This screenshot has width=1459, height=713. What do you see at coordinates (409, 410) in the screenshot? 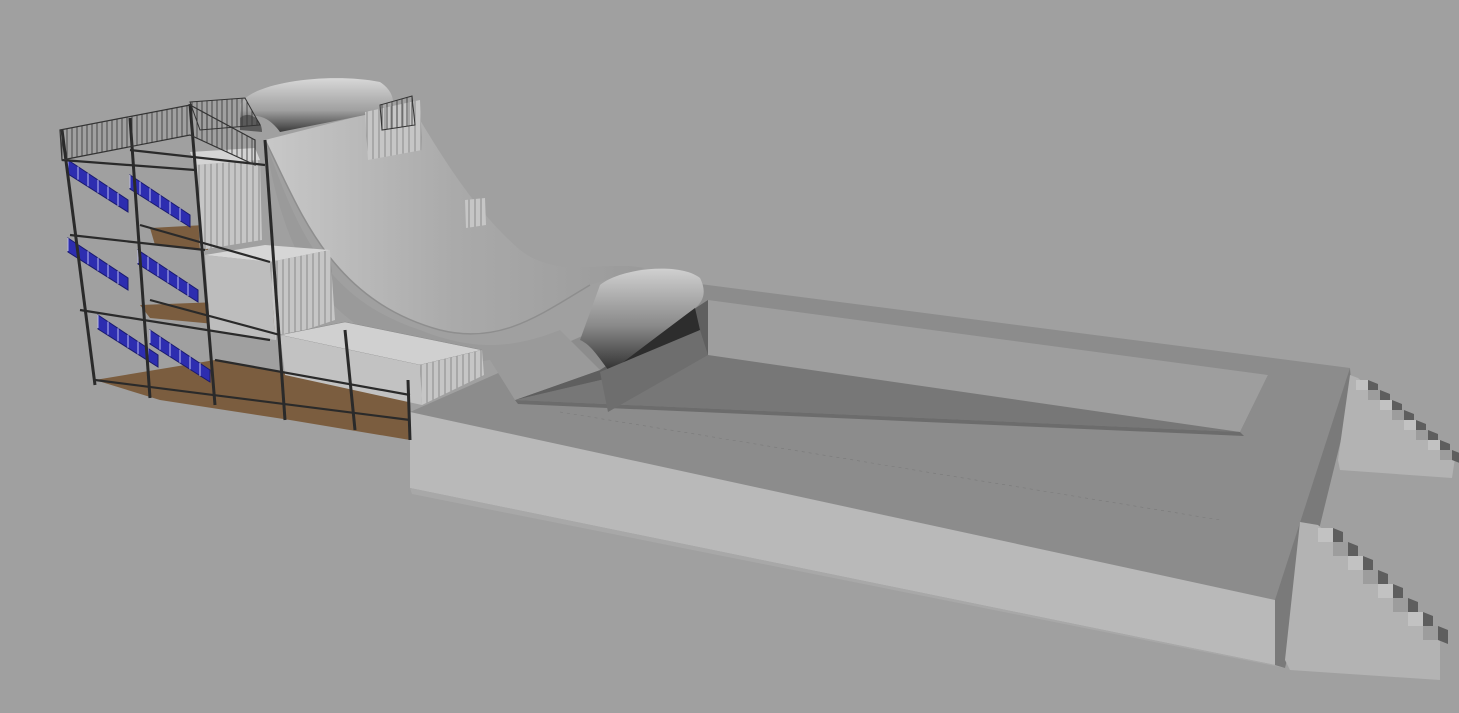
I see `scaffold-post` at bounding box center [409, 410].